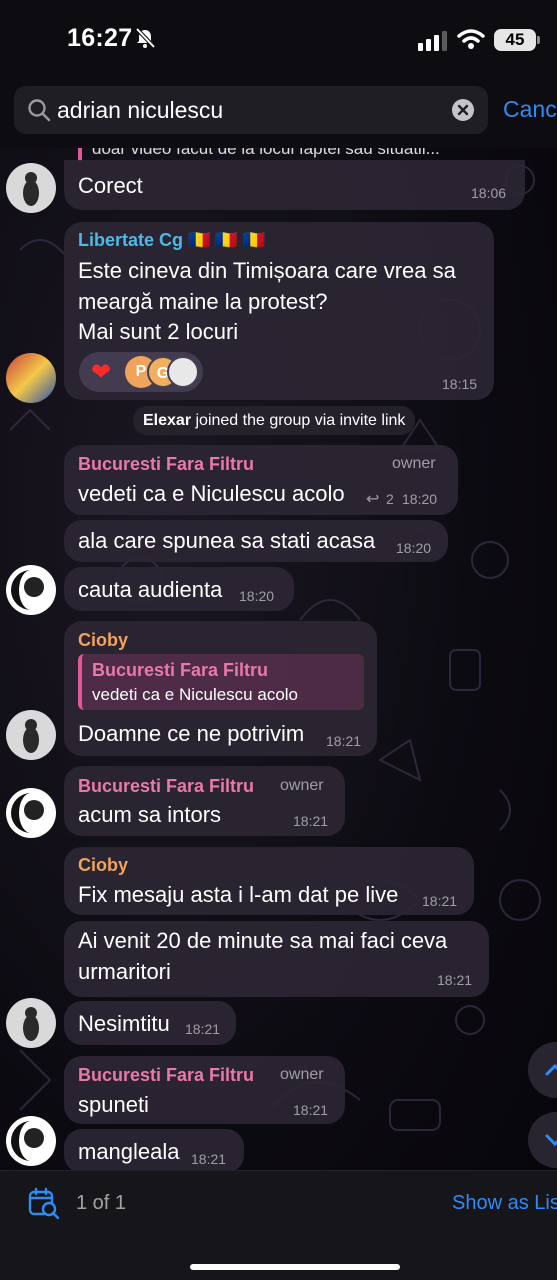  What do you see at coordinates (460, 384) in the screenshot?
I see `message-time: 18:15` at bounding box center [460, 384].